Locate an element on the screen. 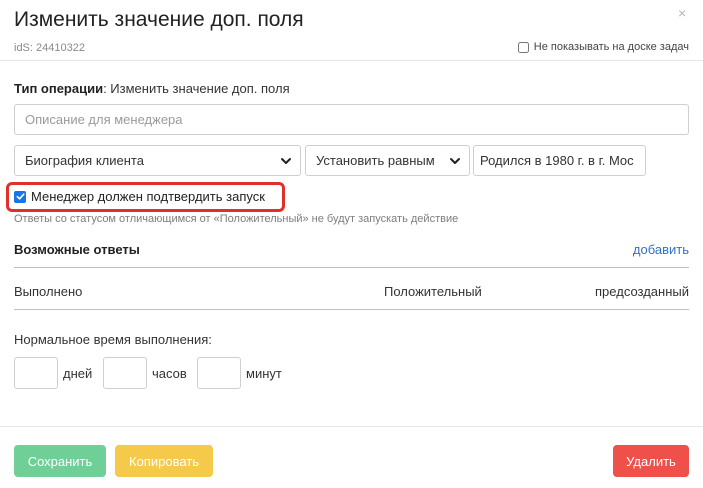 The width and height of the screenshot is (703, 488). operation-type-label: Тип операции is located at coordinates (59, 88).